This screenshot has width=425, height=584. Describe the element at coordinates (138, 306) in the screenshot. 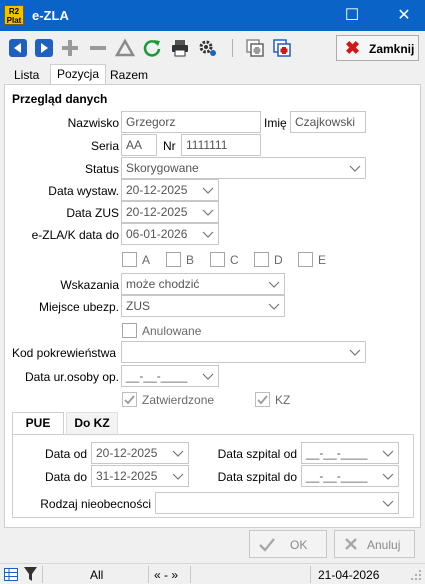

I see `miejsce-value: ZUS` at that location.